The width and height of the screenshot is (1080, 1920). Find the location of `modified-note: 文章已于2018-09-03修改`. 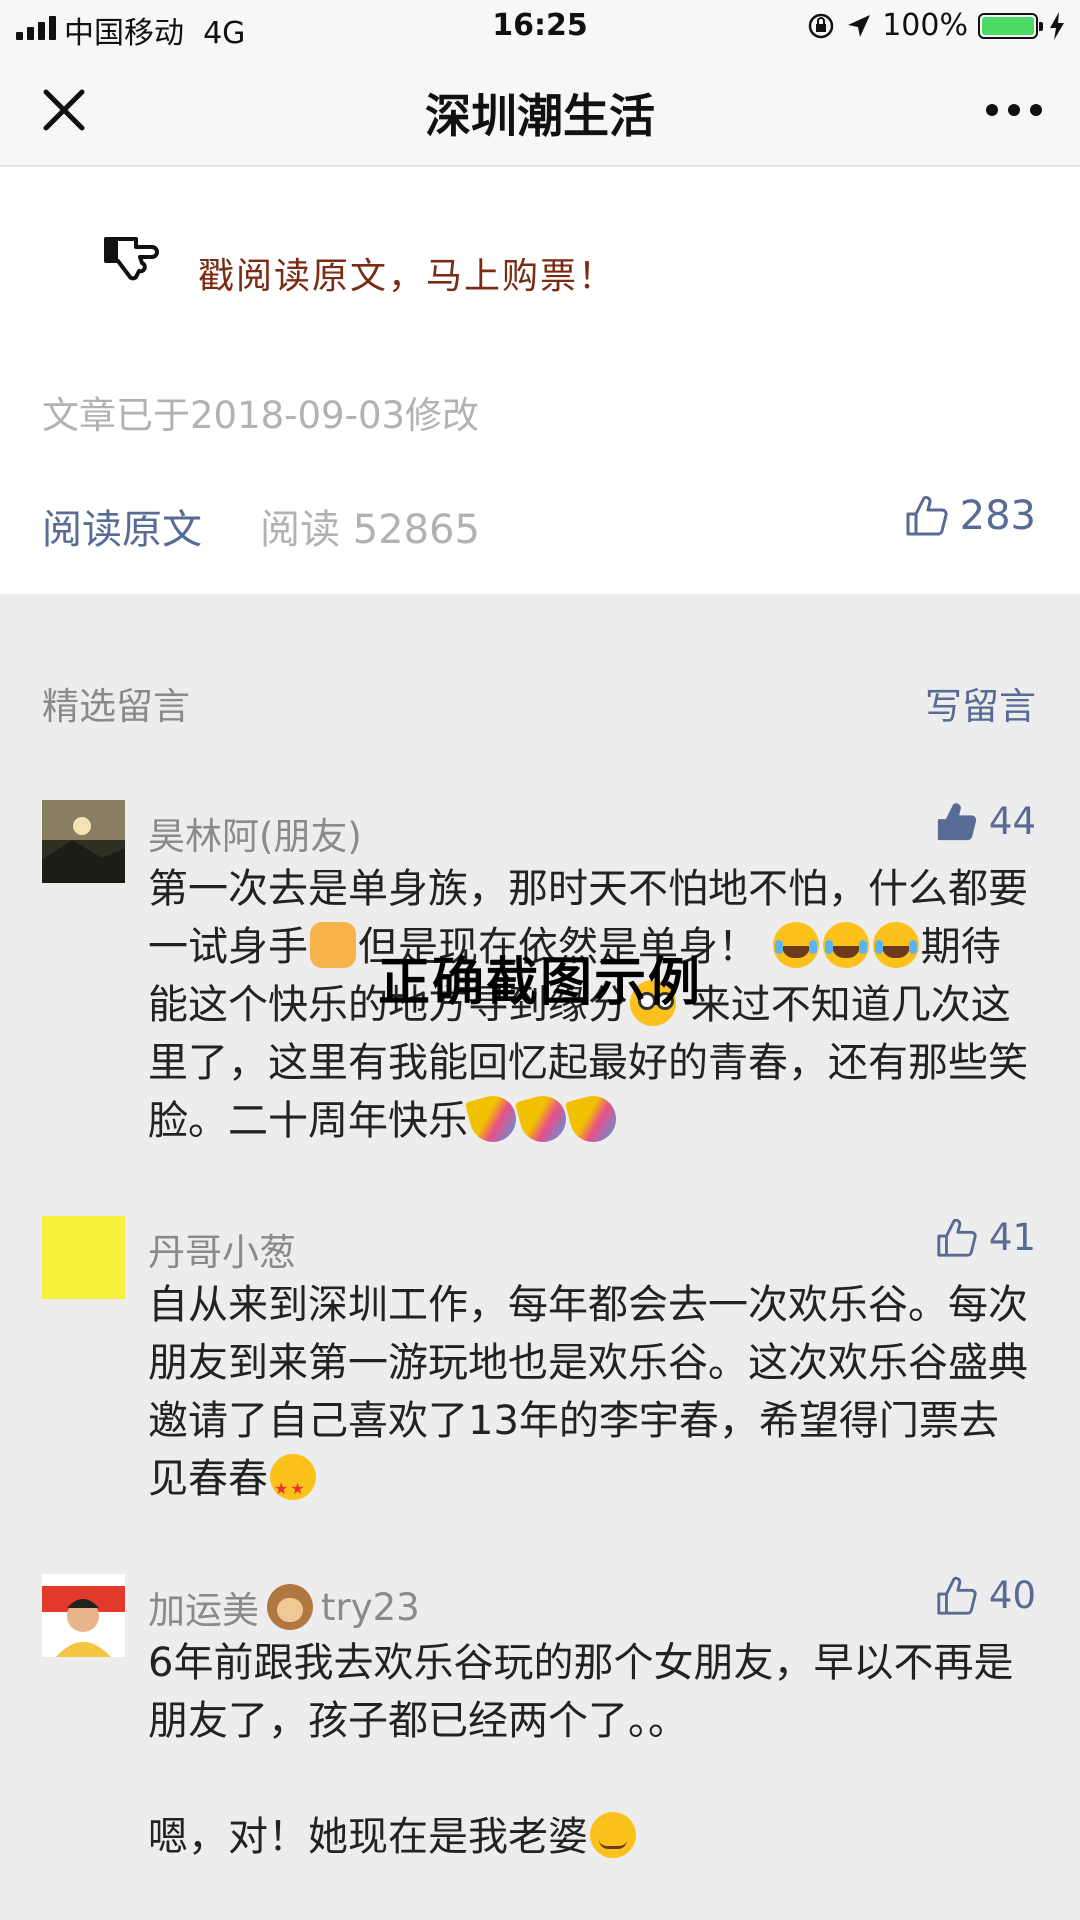

modified-note: 文章已于2018-09-03修改 is located at coordinates (261, 415).